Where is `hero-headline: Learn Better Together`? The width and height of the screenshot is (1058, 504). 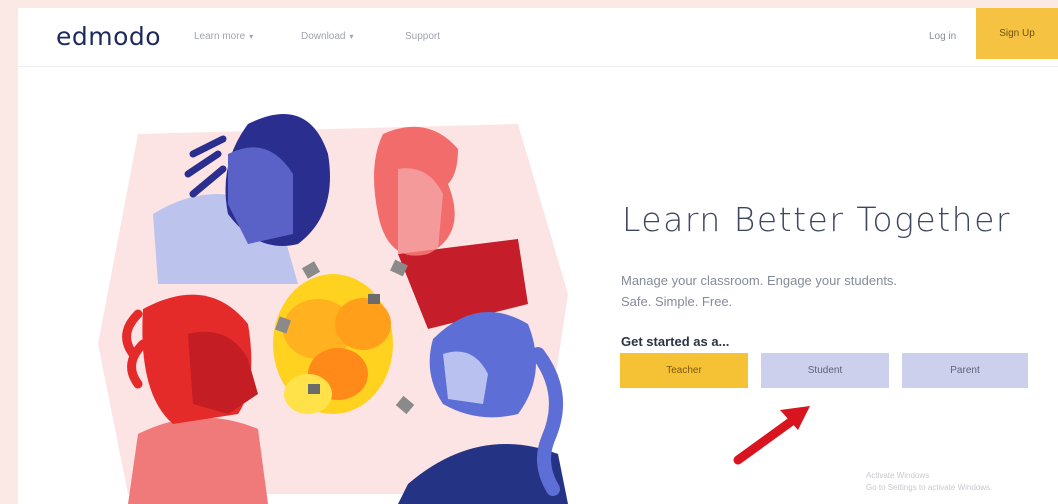
hero-headline: Learn Better Together is located at coordinates (816, 219).